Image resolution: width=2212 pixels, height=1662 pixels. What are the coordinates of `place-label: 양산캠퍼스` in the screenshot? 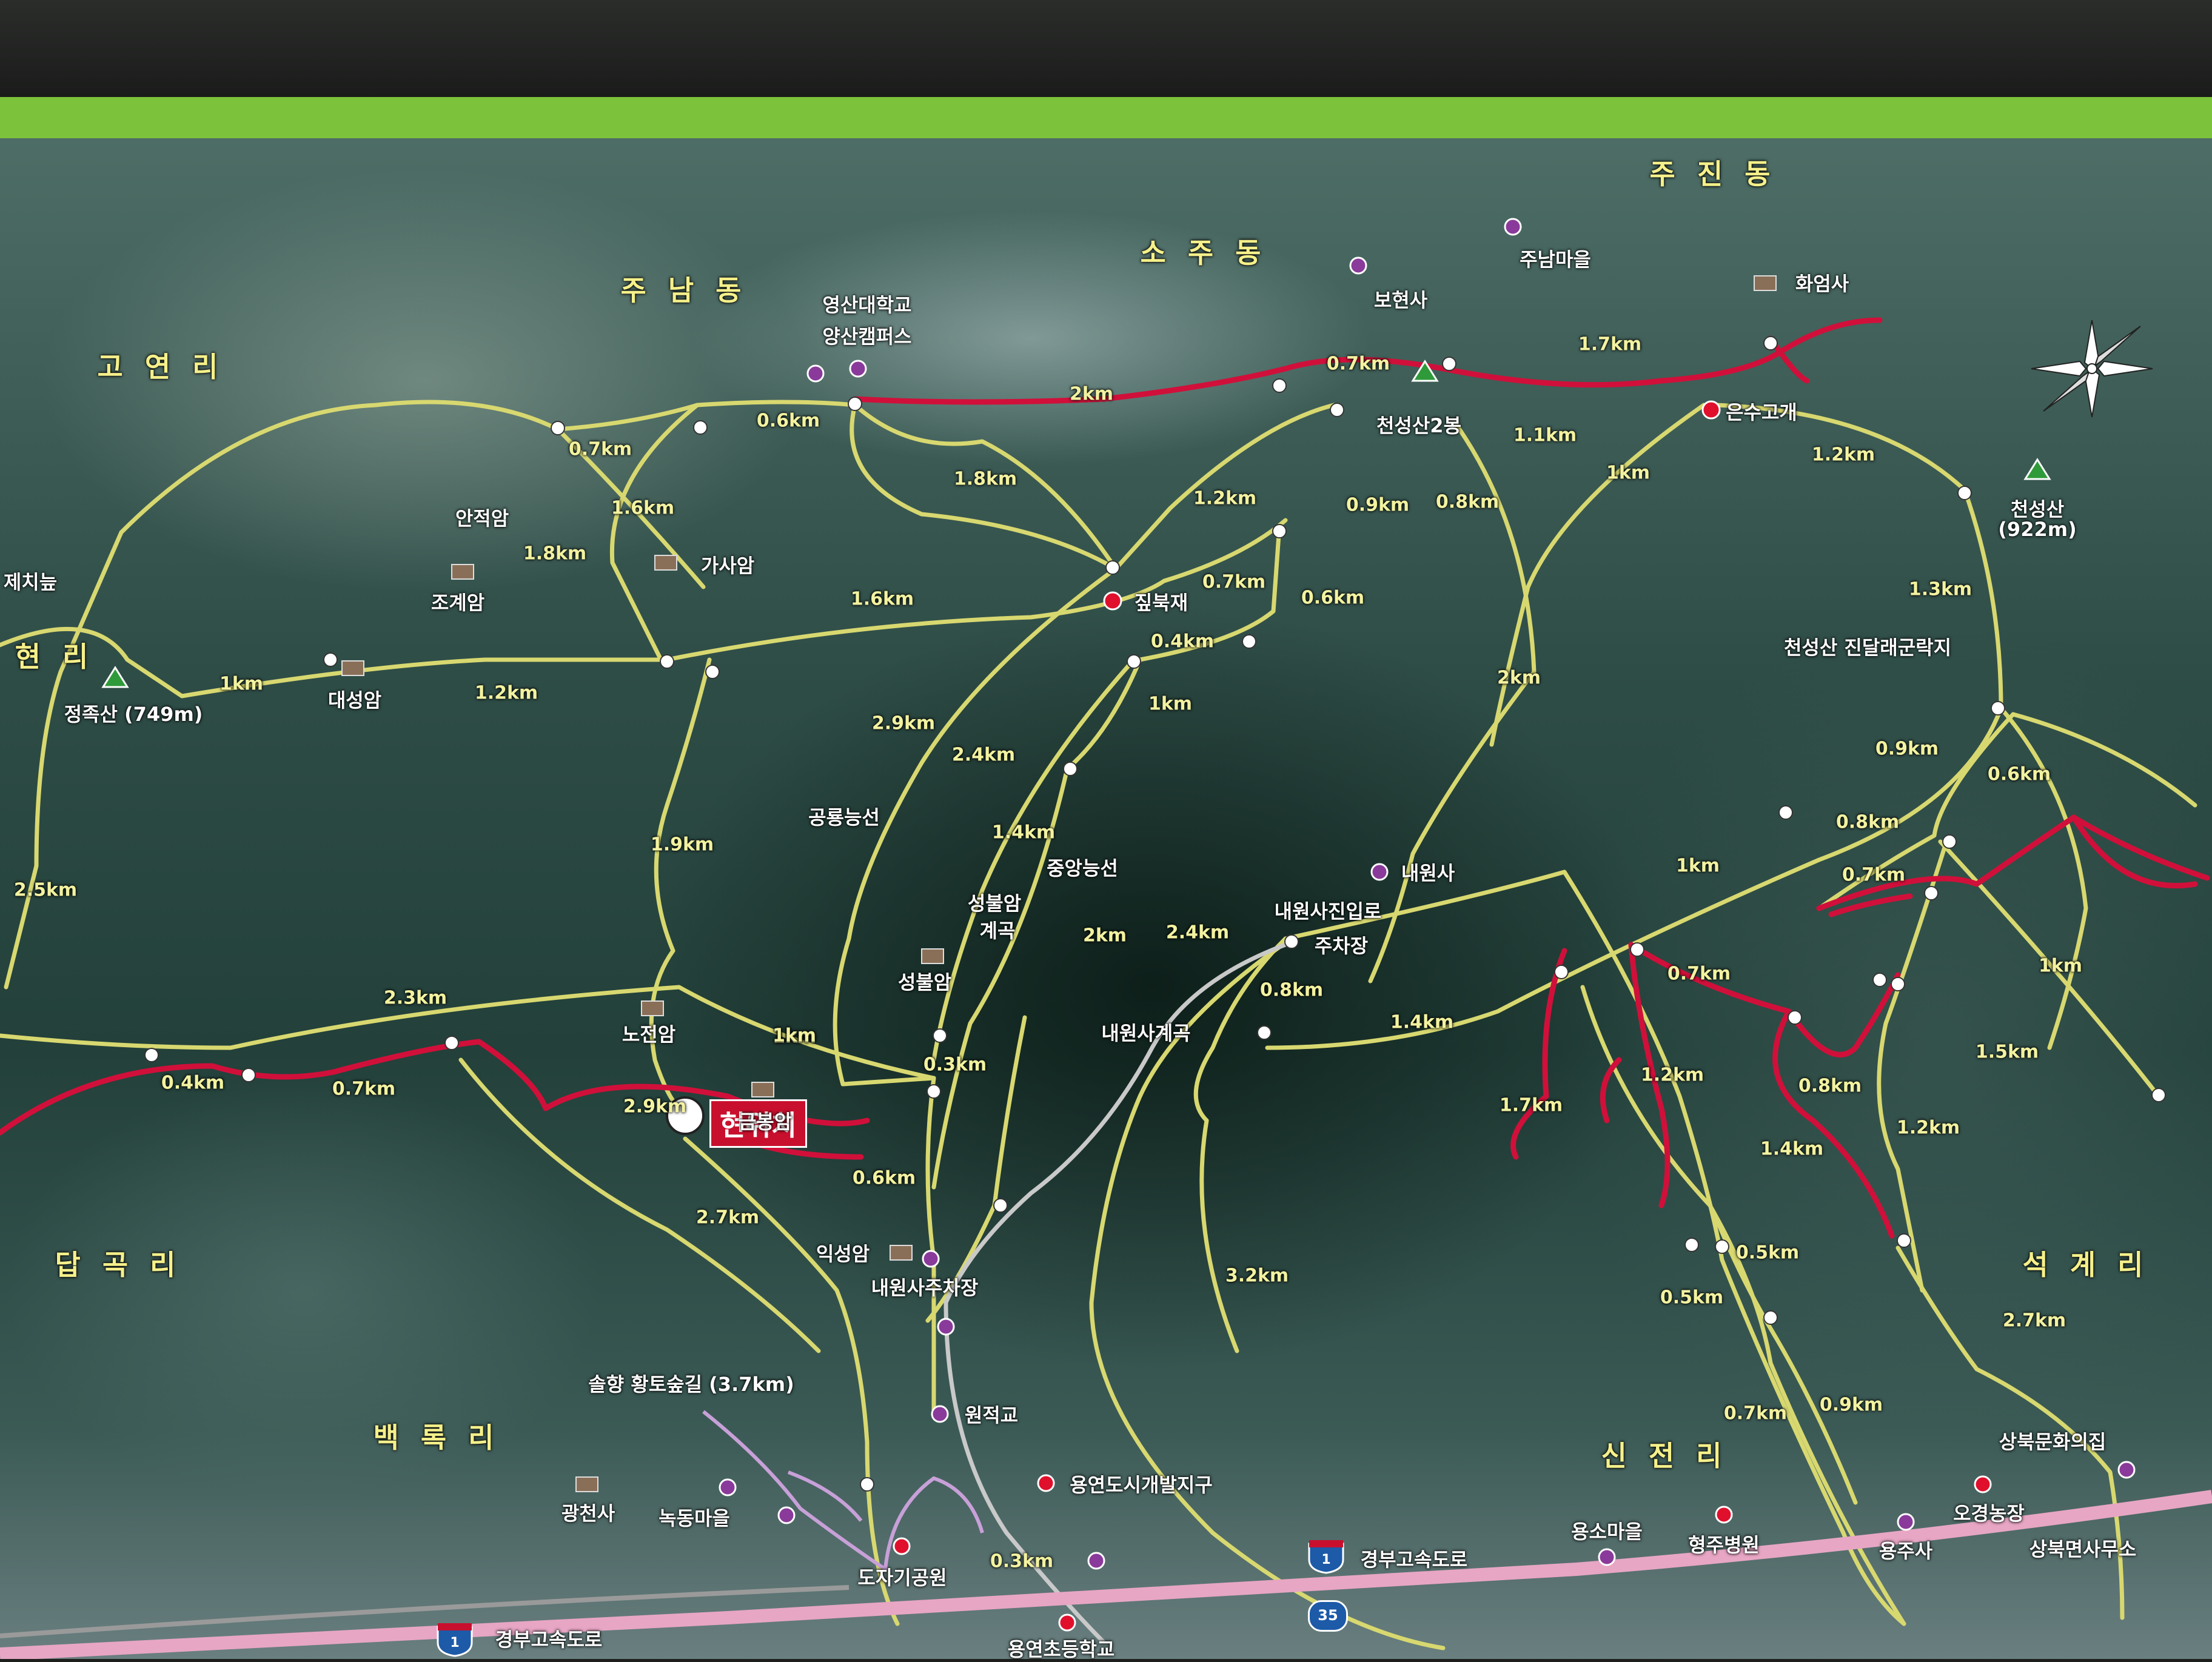 It's located at (867, 336).